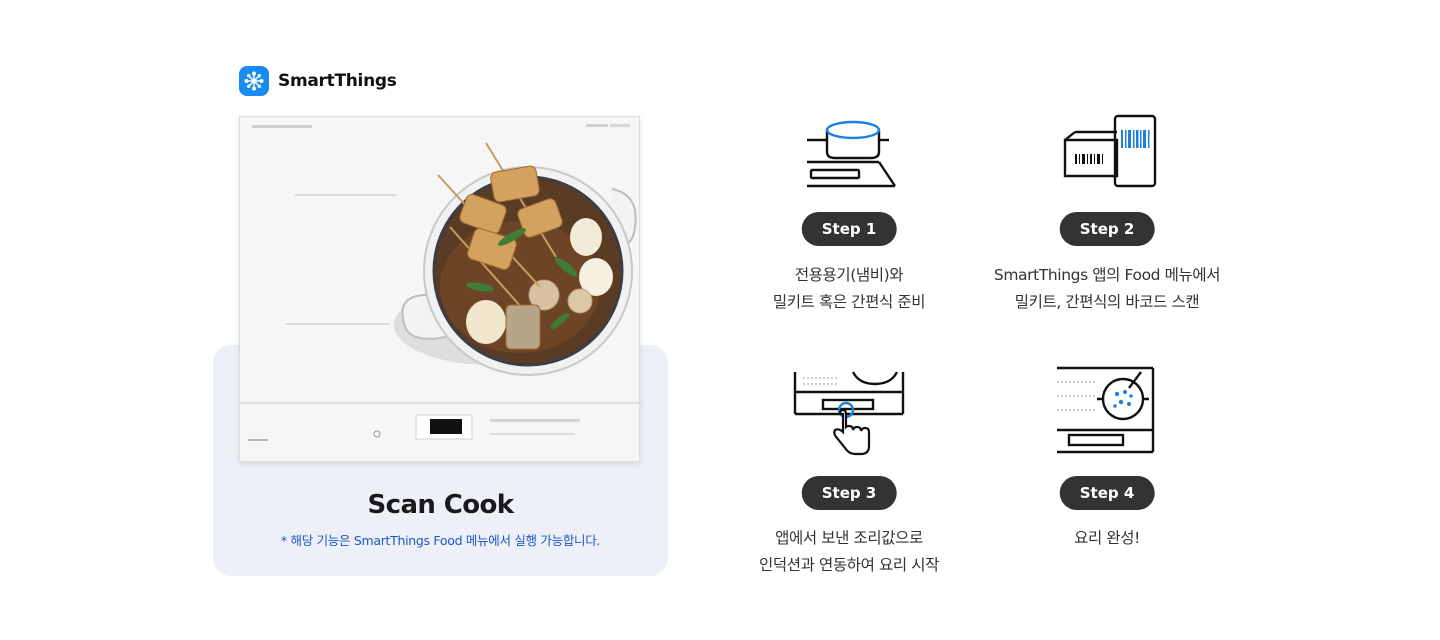 The image size is (1440, 640). What do you see at coordinates (1107, 302) in the screenshot?
I see `step-2-line-2: 밀키트, 간편식의 바코드 스캔` at bounding box center [1107, 302].